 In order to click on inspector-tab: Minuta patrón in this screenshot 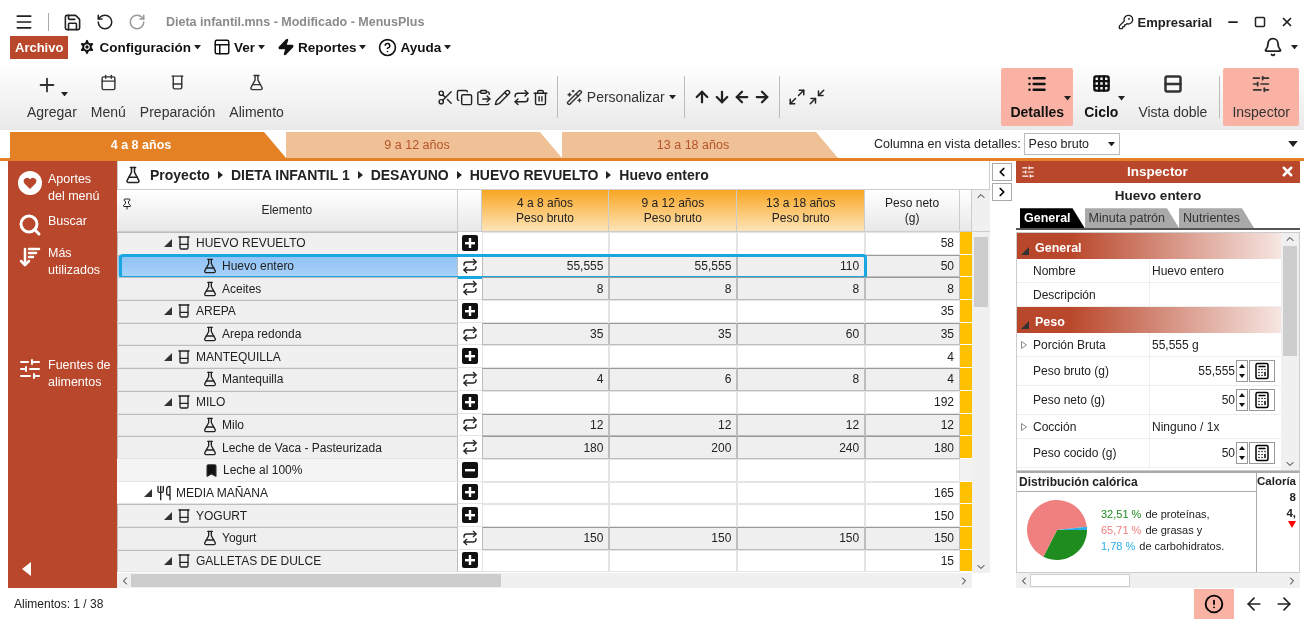, I will do `click(1131, 218)`.